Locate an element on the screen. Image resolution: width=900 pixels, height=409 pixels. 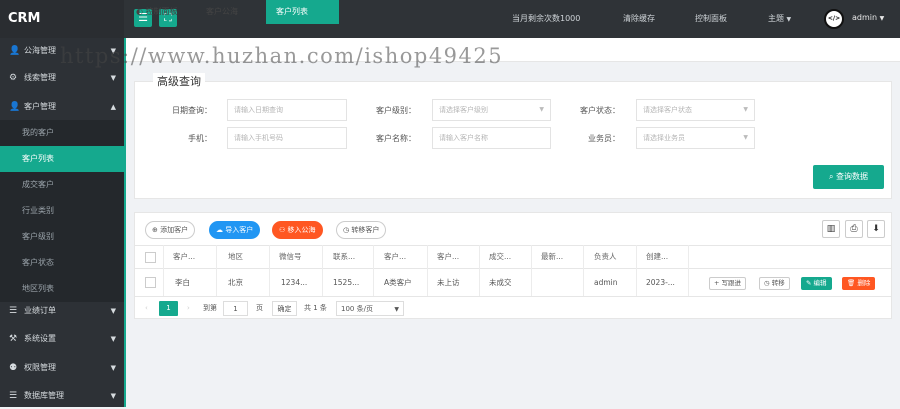
user-menu: admin ▼ is located at coordinates (868, 17).